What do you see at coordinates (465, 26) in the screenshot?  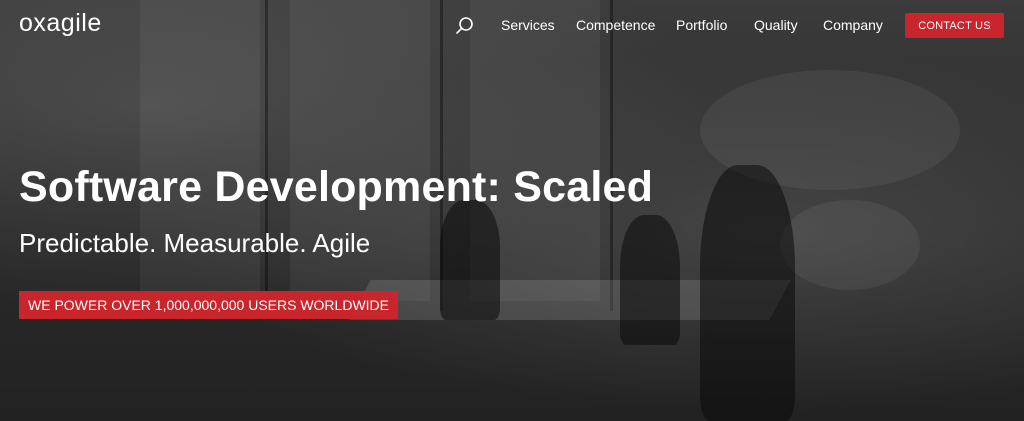 I see `search-icon` at bounding box center [465, 26].